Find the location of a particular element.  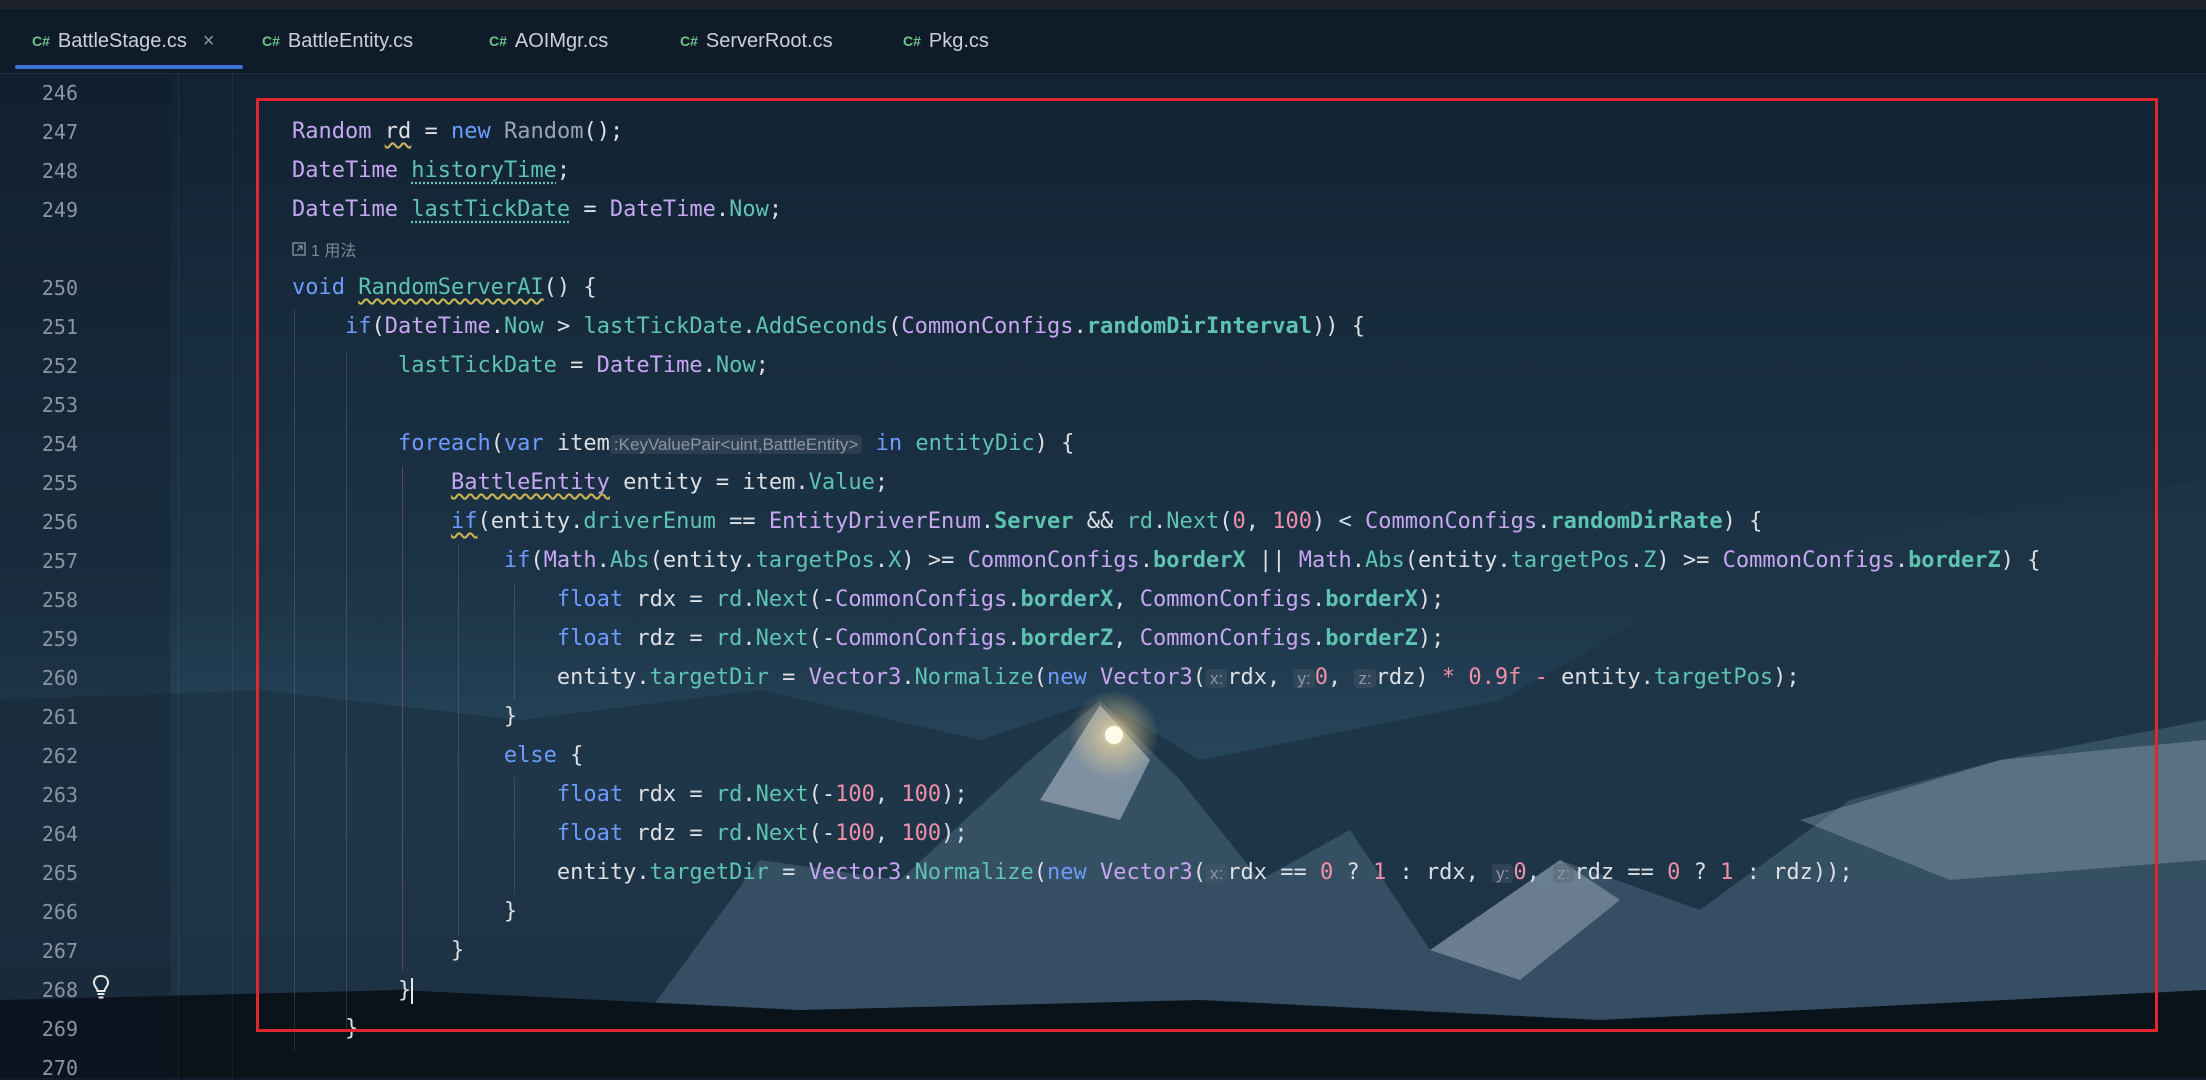

code-line-266: } is located at coordinates (404, 912).